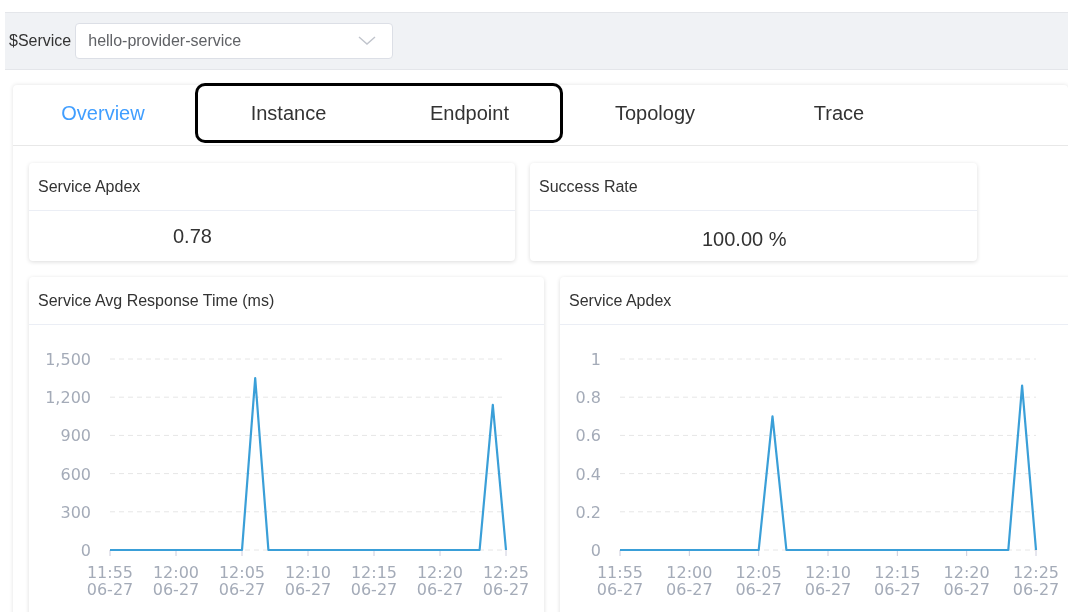 The image size is (1068, 612). What do you see at coordinates (156, 300) in the screenshot?
I see `card-title: Service Avg Response Time (ms)` at bounding box center [156, 300].